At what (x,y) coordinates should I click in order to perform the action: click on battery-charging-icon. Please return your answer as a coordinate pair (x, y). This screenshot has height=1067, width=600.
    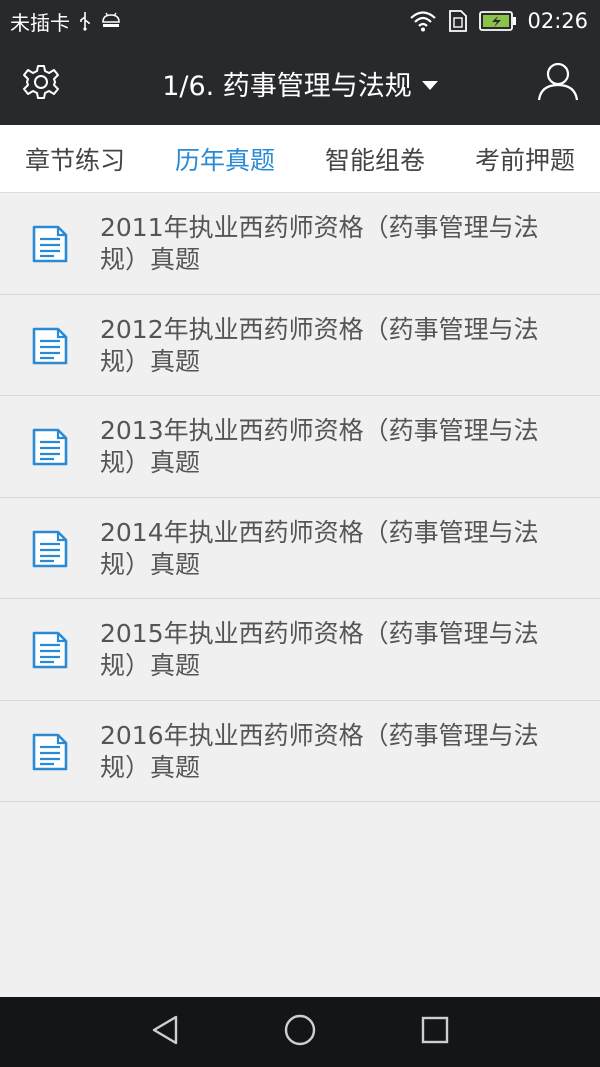
    Looking at the image, I should click on (498, 21).